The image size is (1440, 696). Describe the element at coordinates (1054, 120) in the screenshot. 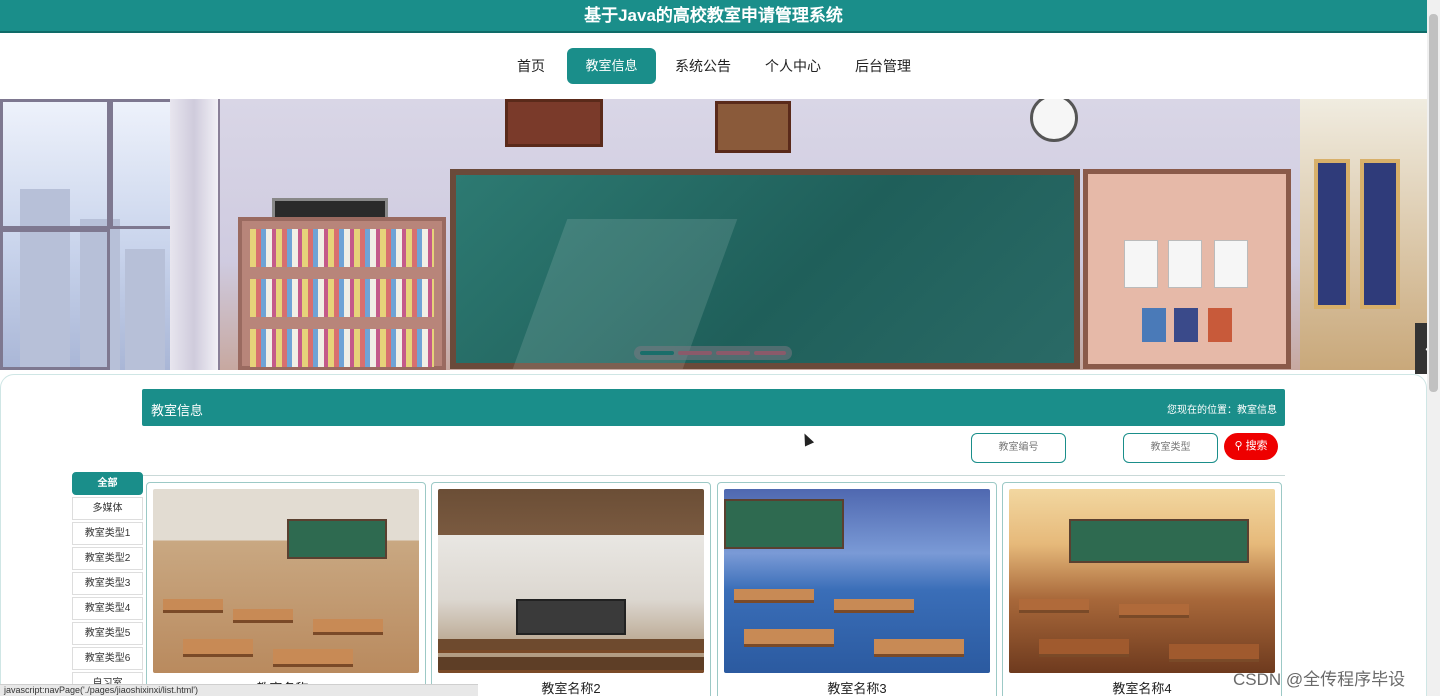

I see `banner-clock` at that location.